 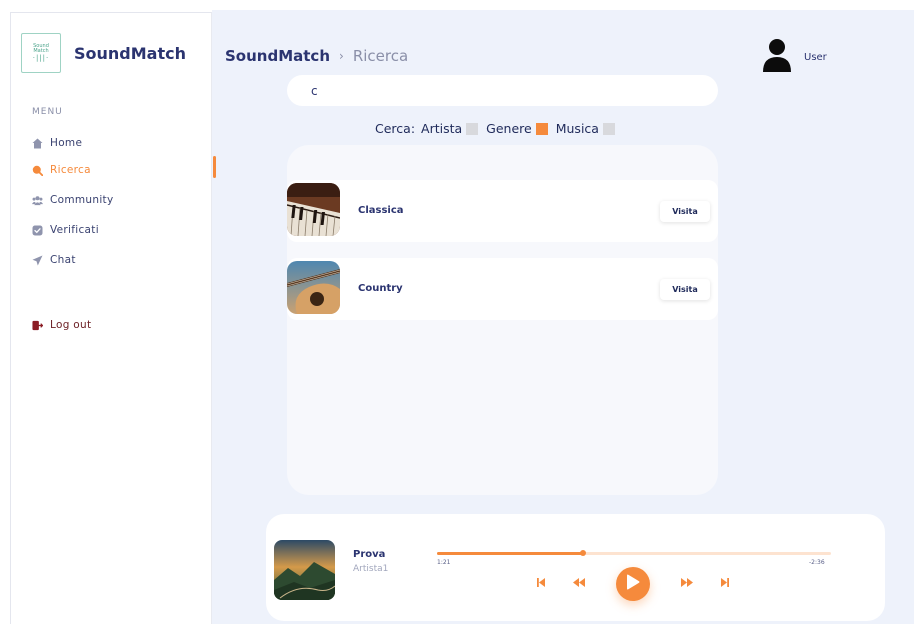 I want to click on sidebar-item-label: Verificati, so click(x=74, y=230).